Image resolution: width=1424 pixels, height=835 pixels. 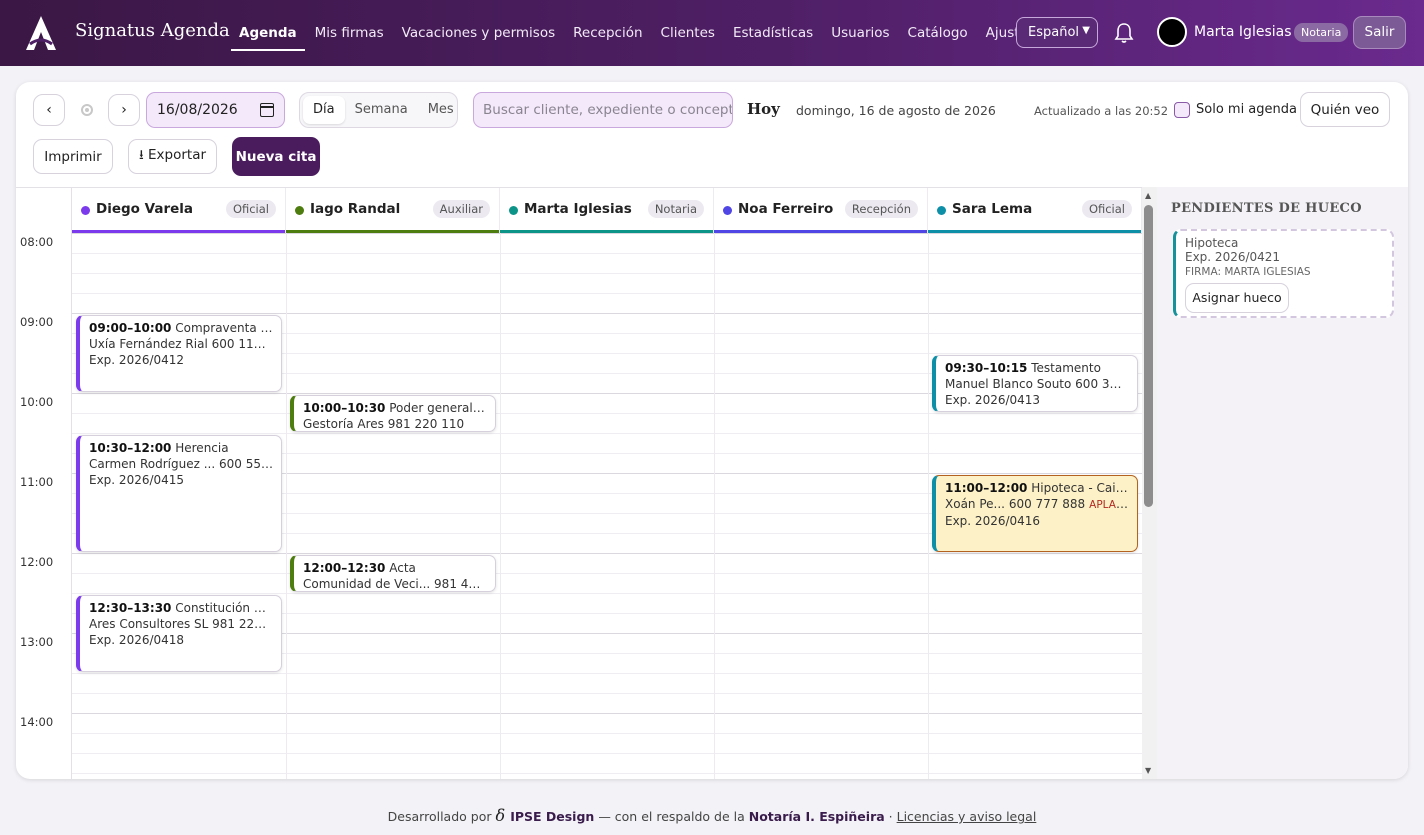 I want to click on appointment-concept: Testamento, so click(x=1066, y=368).